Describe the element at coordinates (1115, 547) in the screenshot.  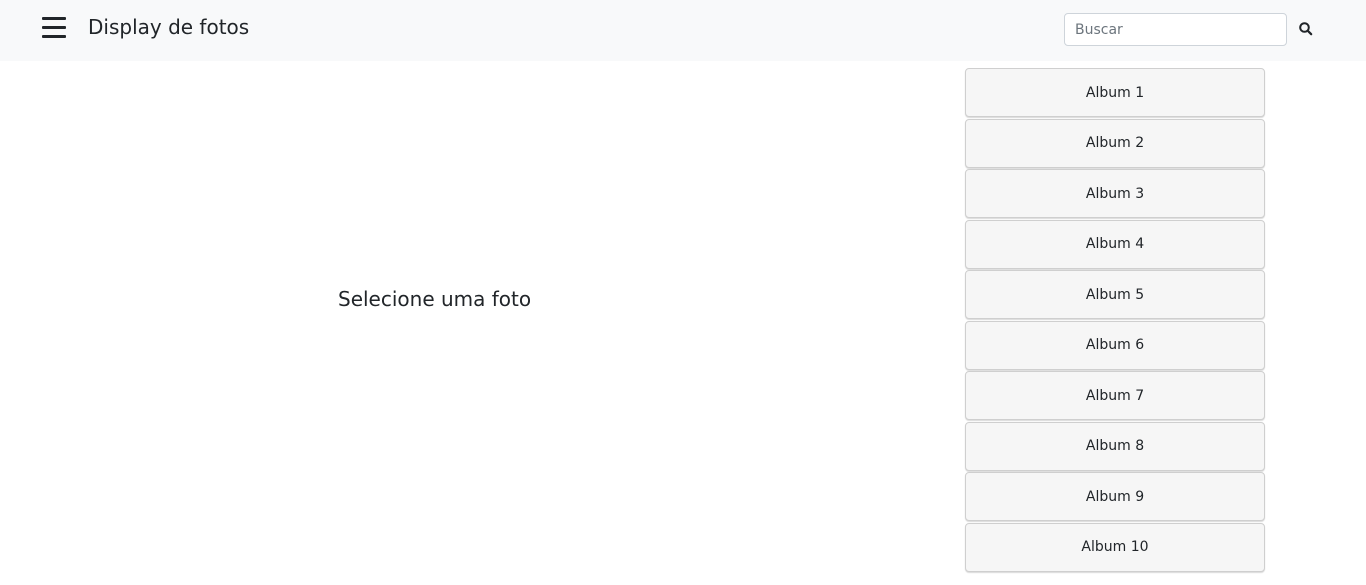
I see `album-button: Album 10` at that location.